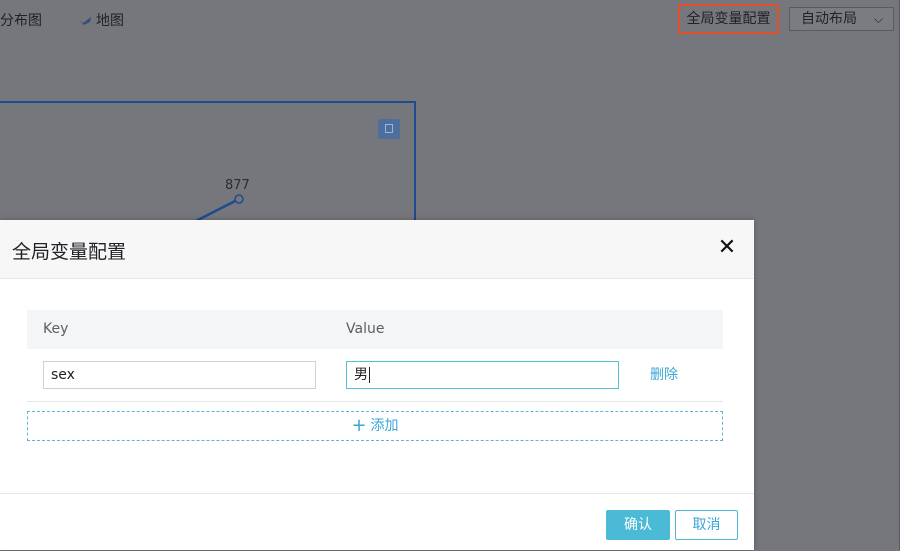  Describe the element at coordinates (369, 375) in the screenshot. I see `text-caret` at that location.